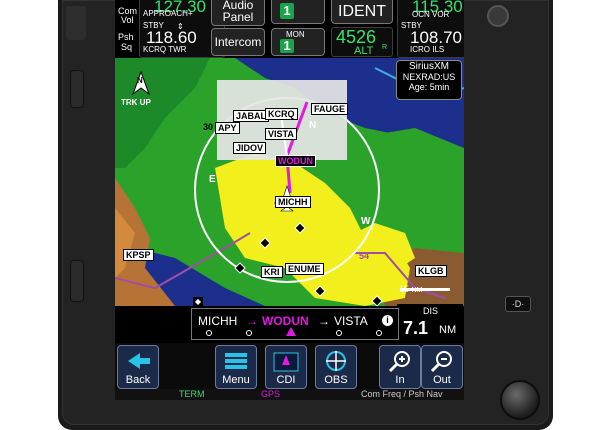 The image size is (600, 430). Describe the element at coordinates (364, 256) in the screenshot. I see `sector-label-54: 54` at that location.